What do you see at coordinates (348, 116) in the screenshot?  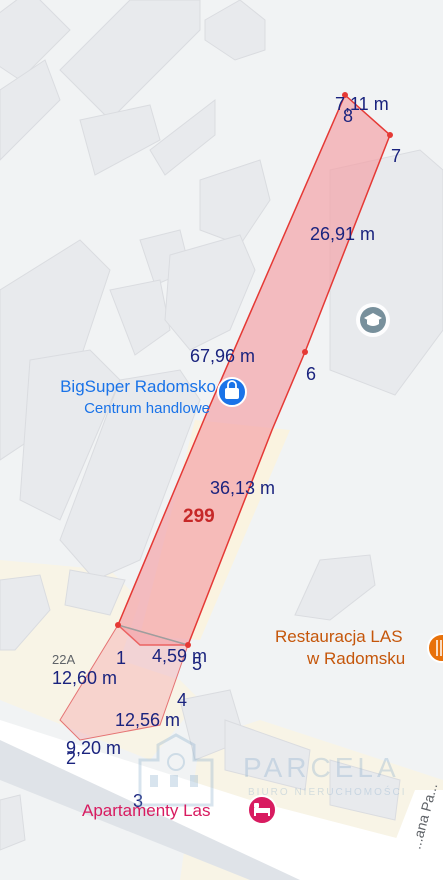 I see `vertex-number: 8` at bounding box center [348, 116].